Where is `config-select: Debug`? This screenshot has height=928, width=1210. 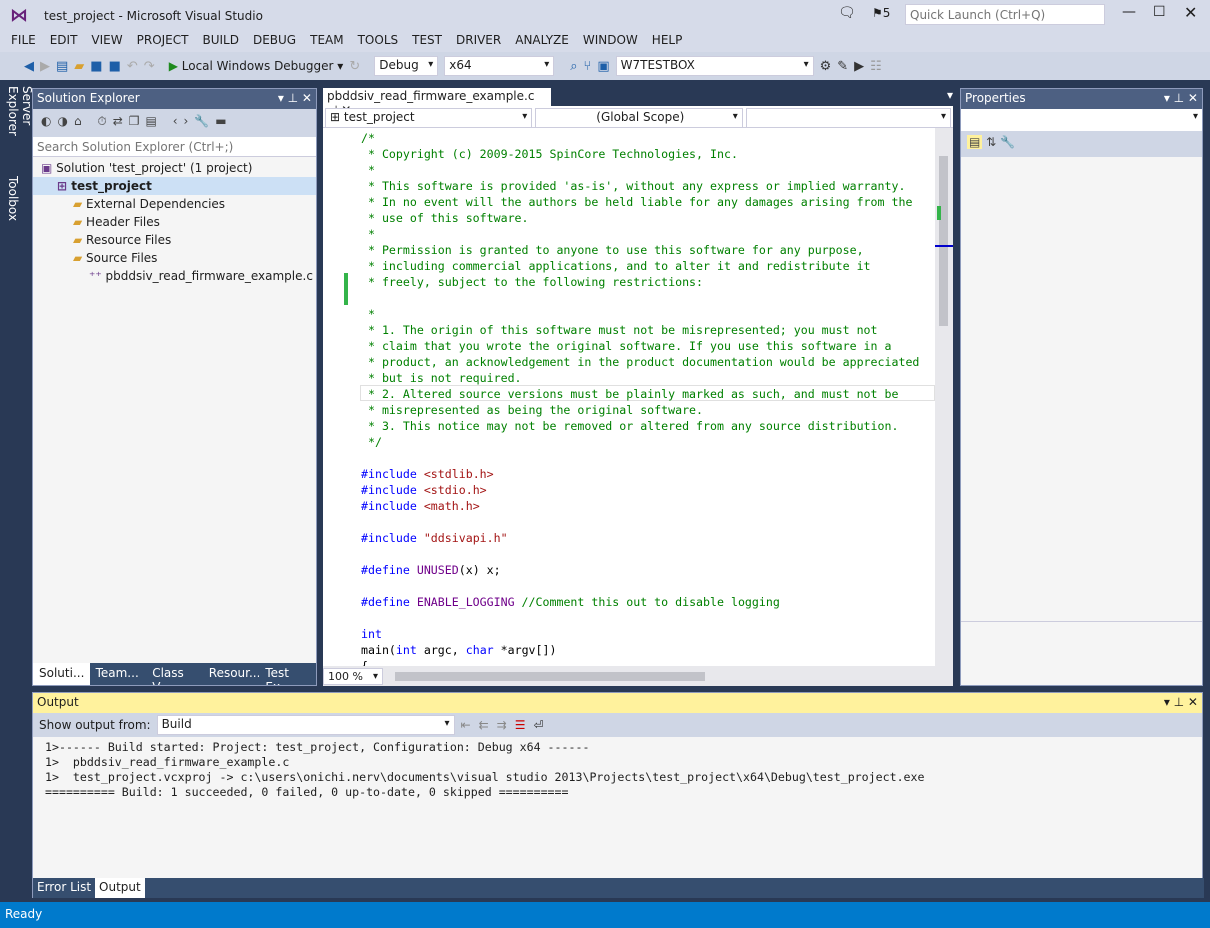
config-select: Debug is located at coordinates (406, 66).